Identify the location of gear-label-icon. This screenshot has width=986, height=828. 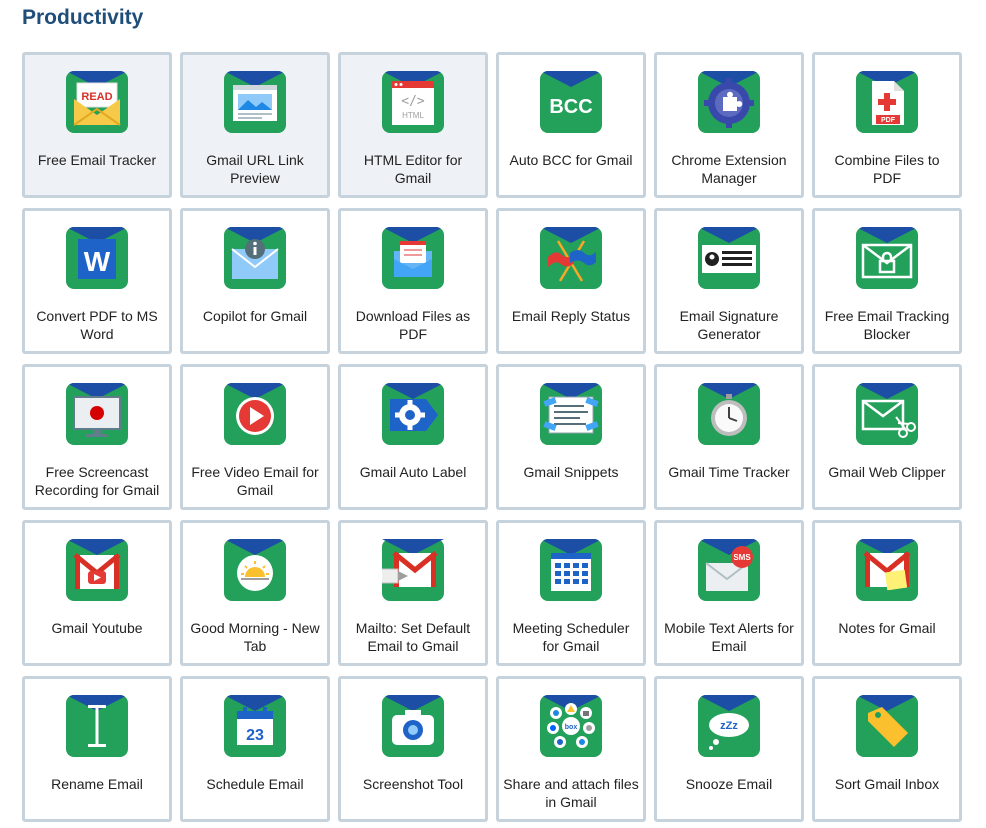
(413, 414).